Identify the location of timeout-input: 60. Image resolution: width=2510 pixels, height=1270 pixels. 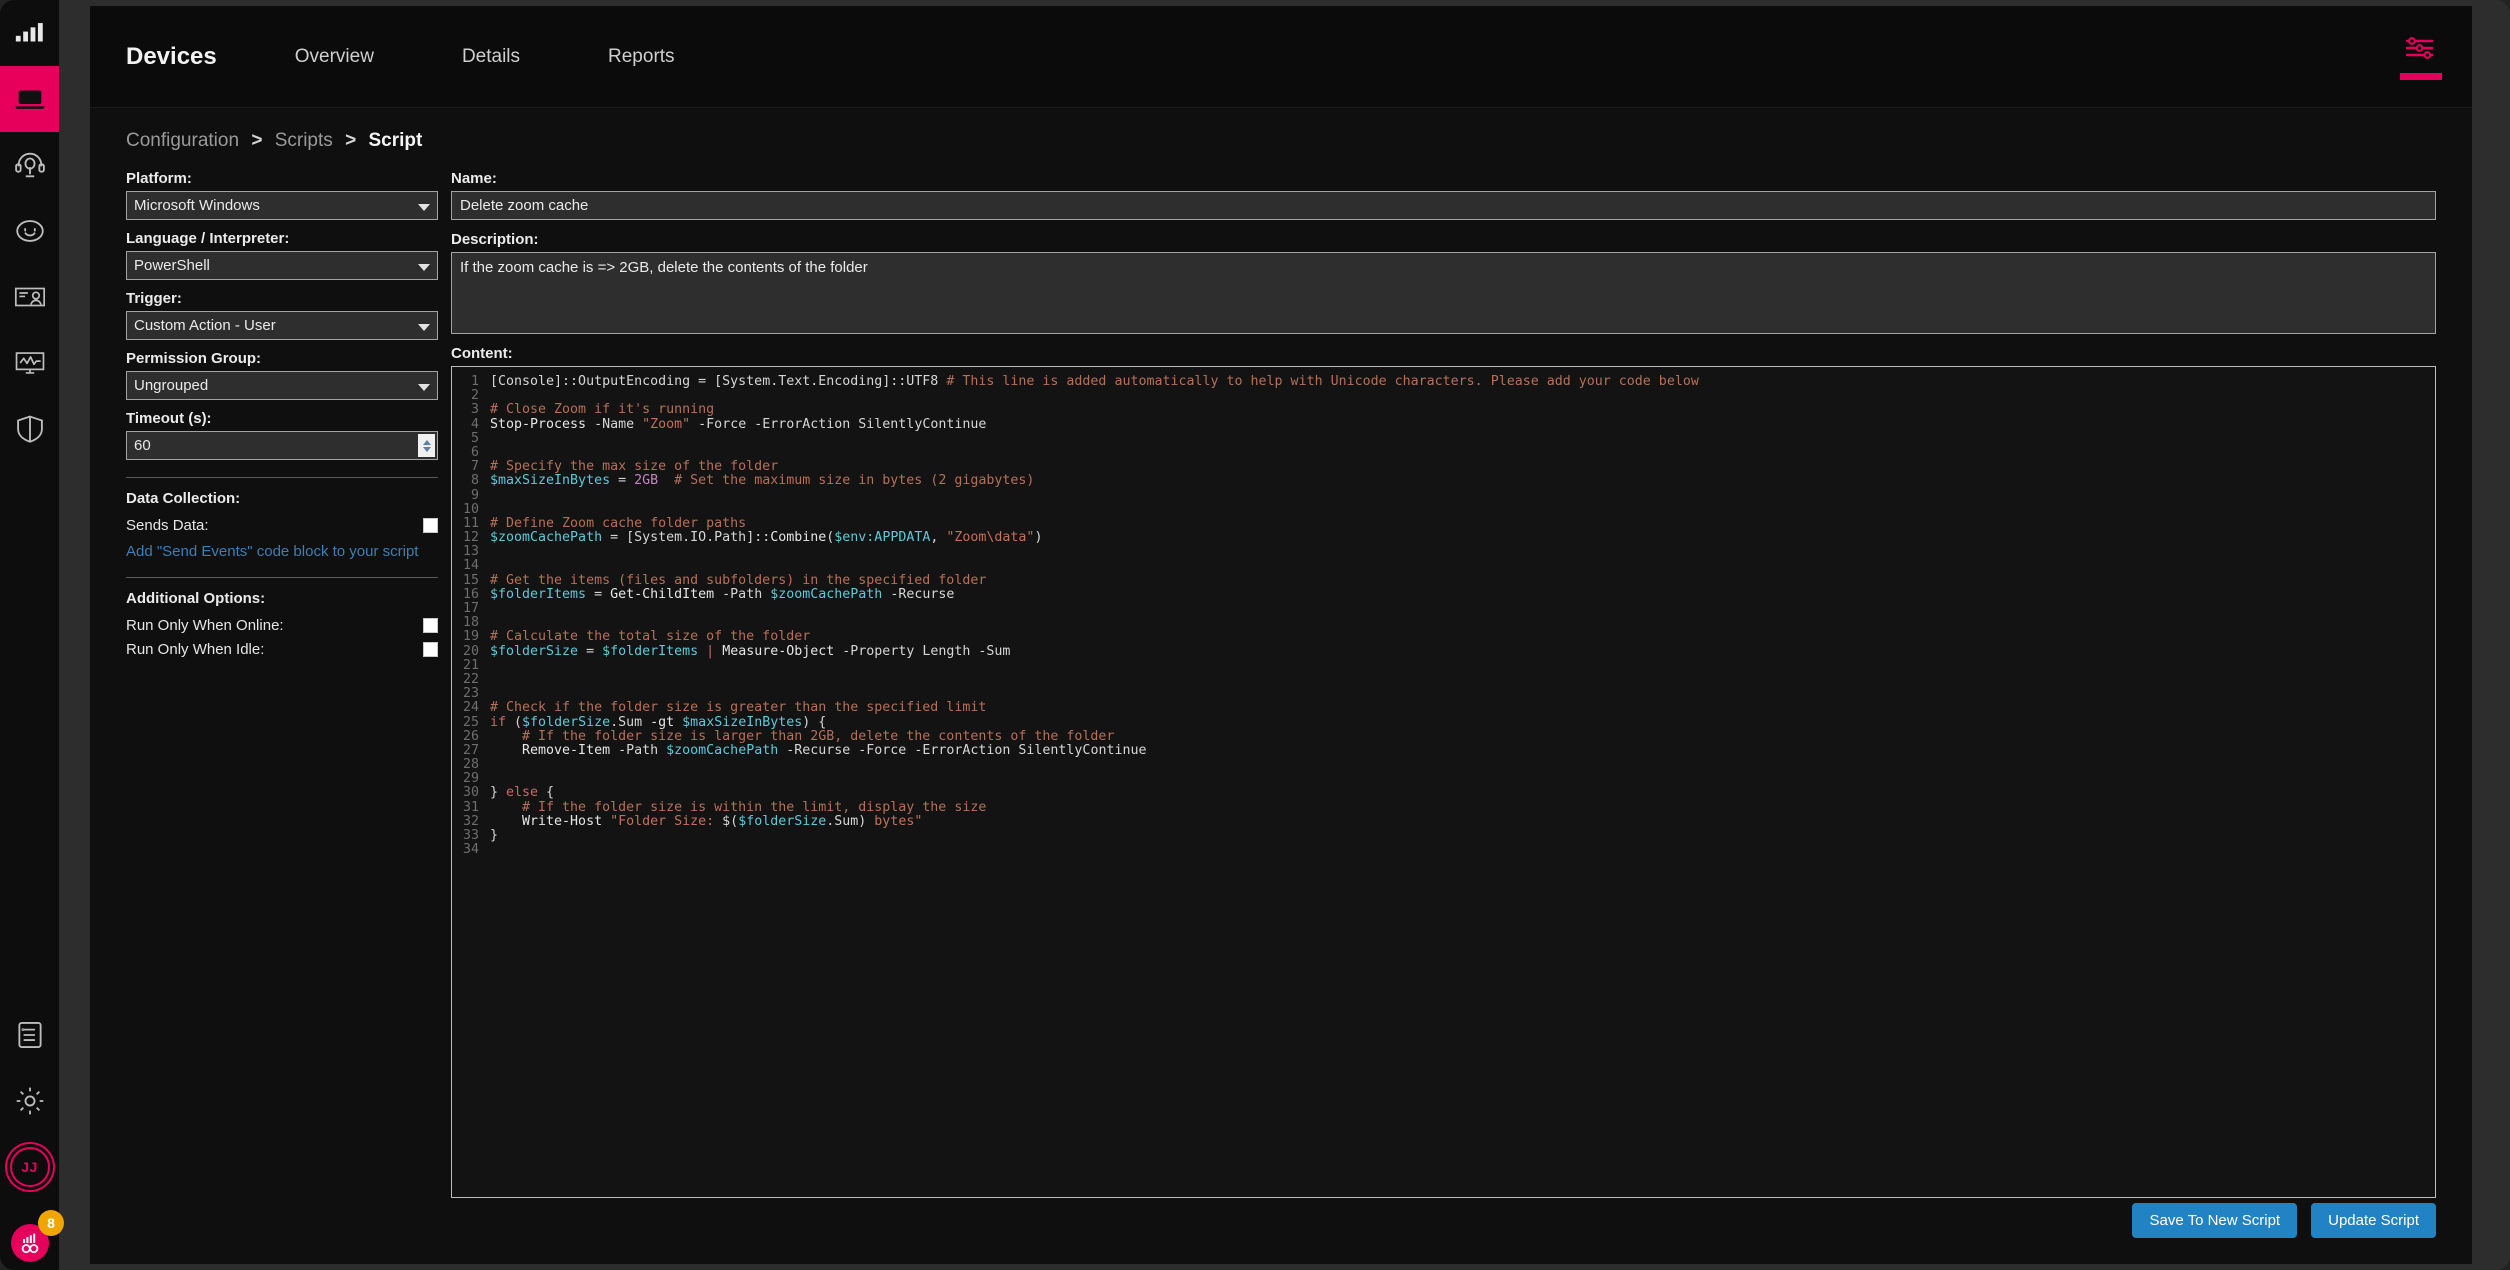
(282, 445).